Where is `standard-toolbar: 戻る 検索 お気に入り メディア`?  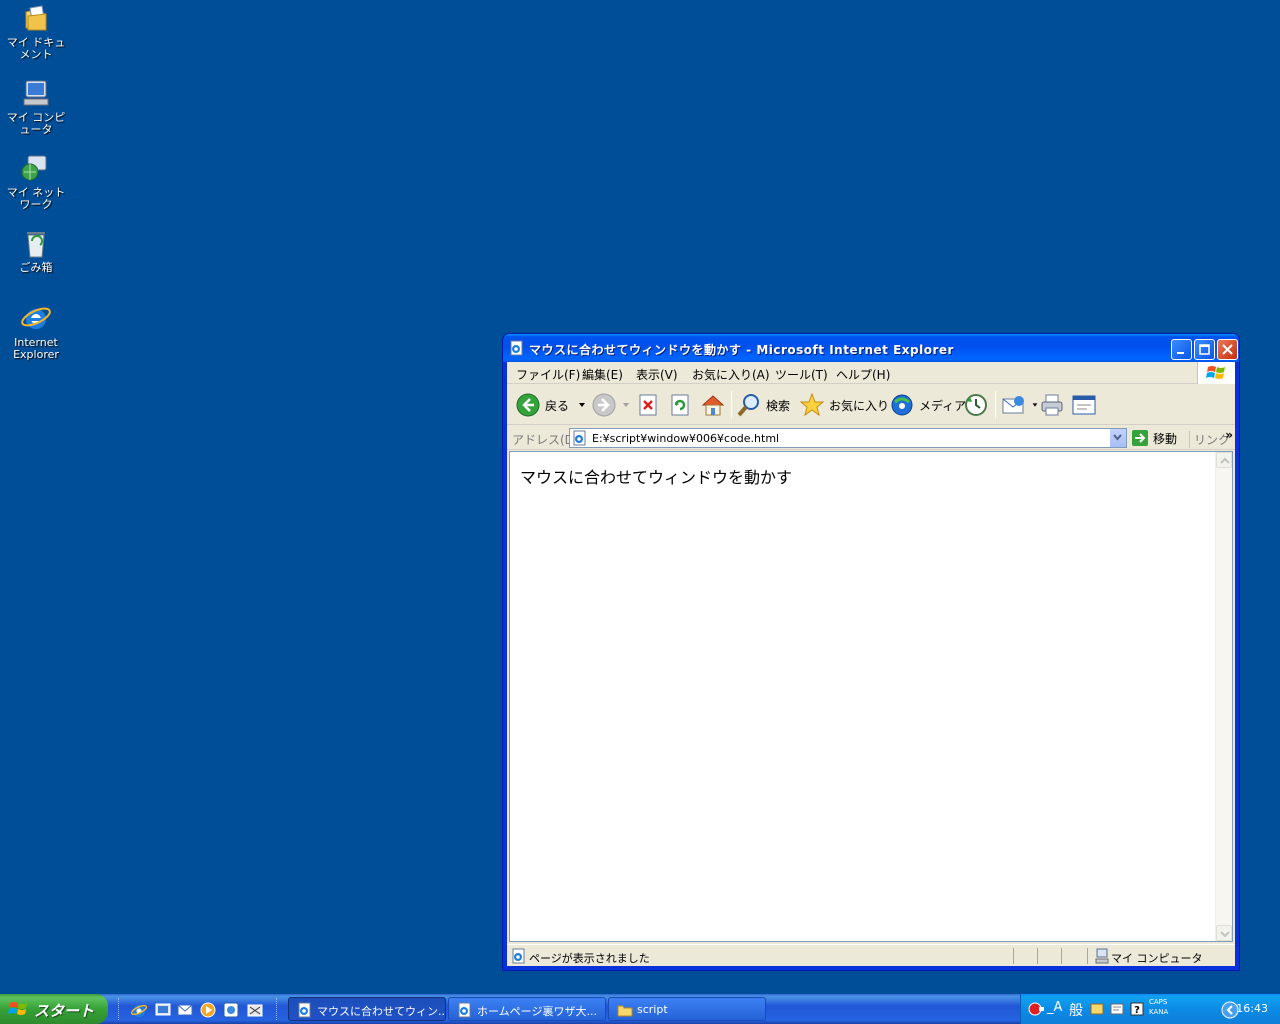
standard-toolbar: 戻る 検索 お気に入り メディア is located at coordinates (871, 405).